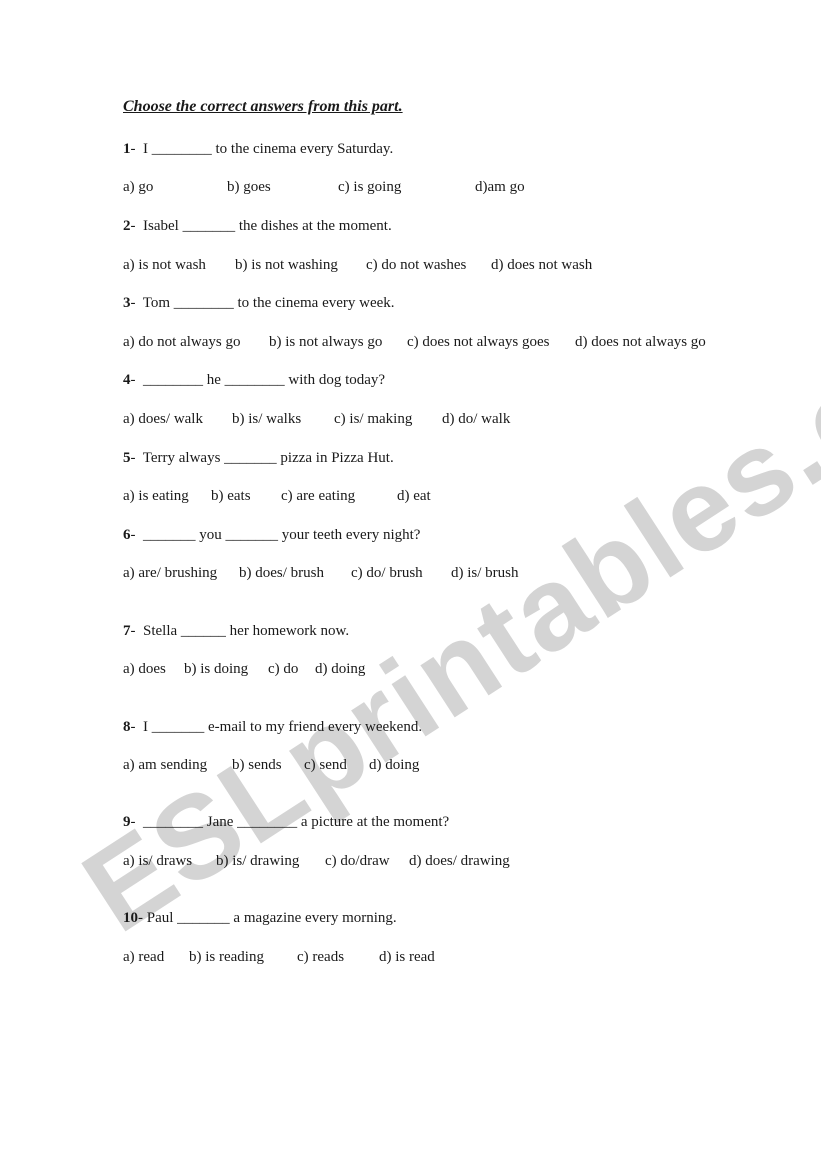  I want to click on option-a: a) is not wash, so click(164, 265).